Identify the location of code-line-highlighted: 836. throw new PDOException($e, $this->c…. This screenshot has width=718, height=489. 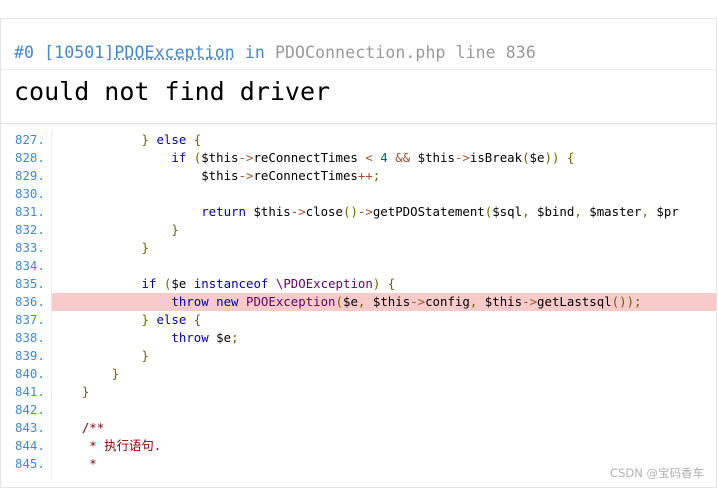
(358, 302).